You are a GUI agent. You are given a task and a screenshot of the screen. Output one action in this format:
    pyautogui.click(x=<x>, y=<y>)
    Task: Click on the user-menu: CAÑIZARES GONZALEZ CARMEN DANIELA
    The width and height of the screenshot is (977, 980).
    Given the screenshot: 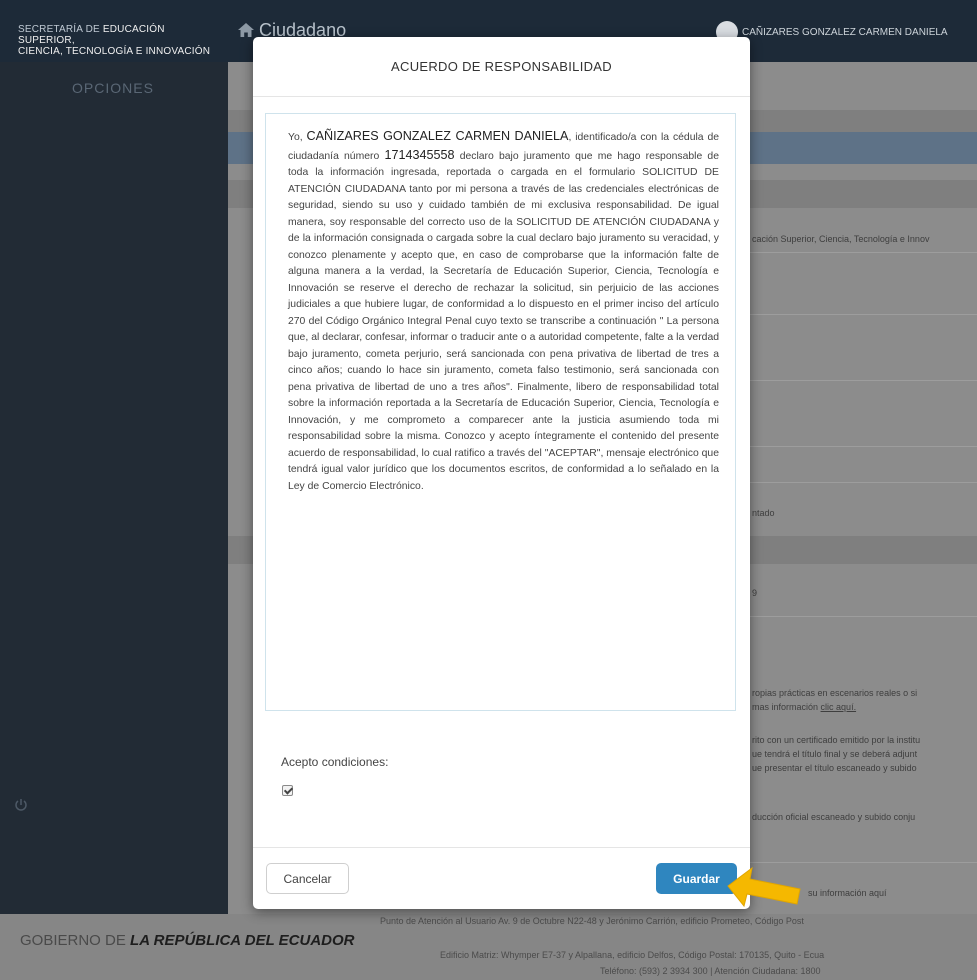 What is the action you would take?
    pyautogui.click(x=832, y=32)
    